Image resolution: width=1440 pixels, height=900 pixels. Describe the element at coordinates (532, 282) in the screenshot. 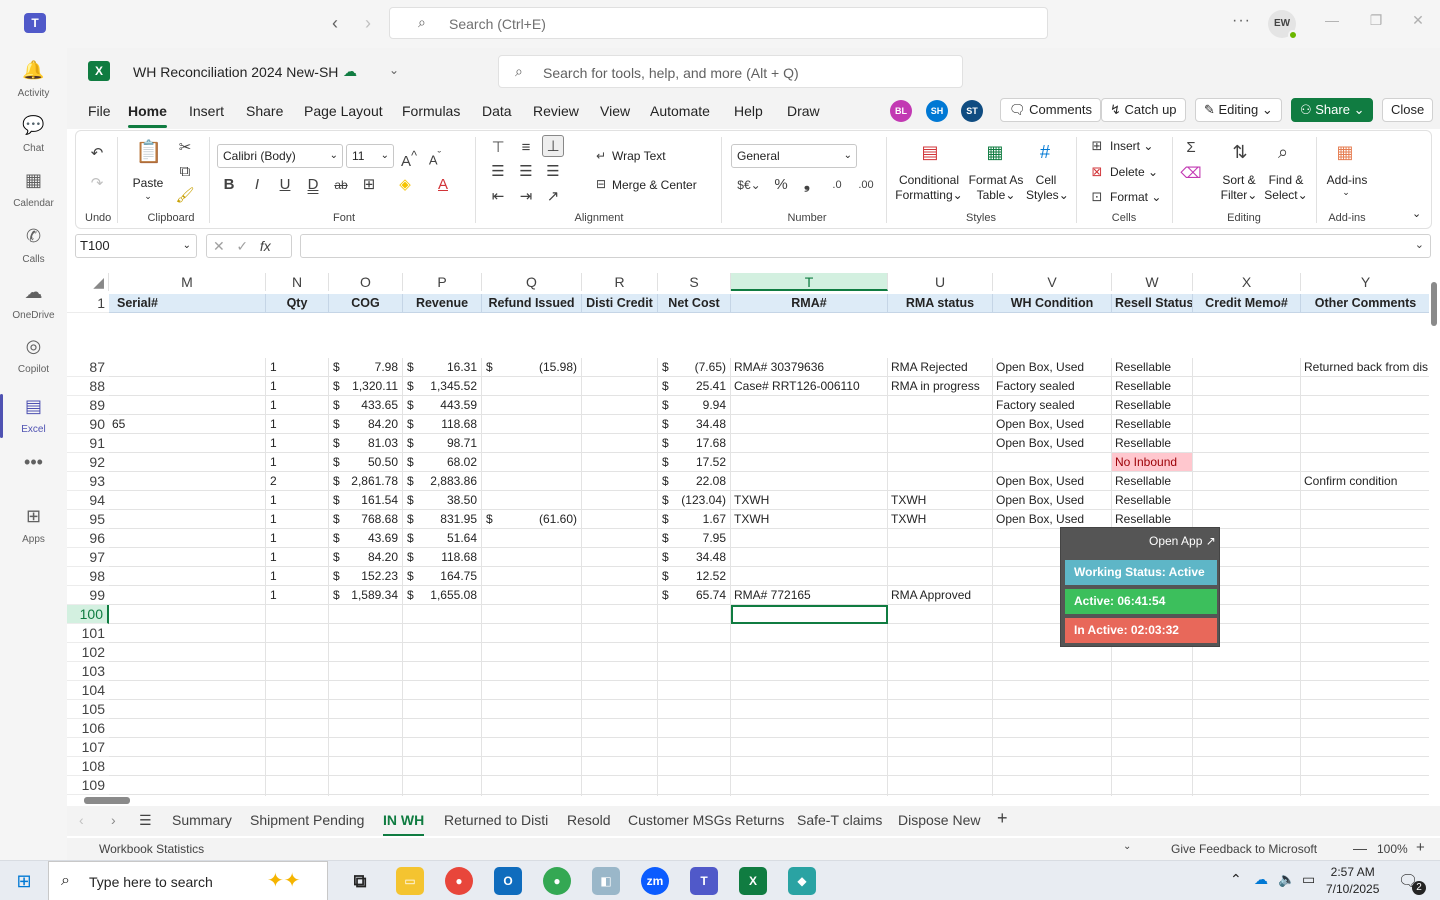

I see `column-header-q: Q` at that location.